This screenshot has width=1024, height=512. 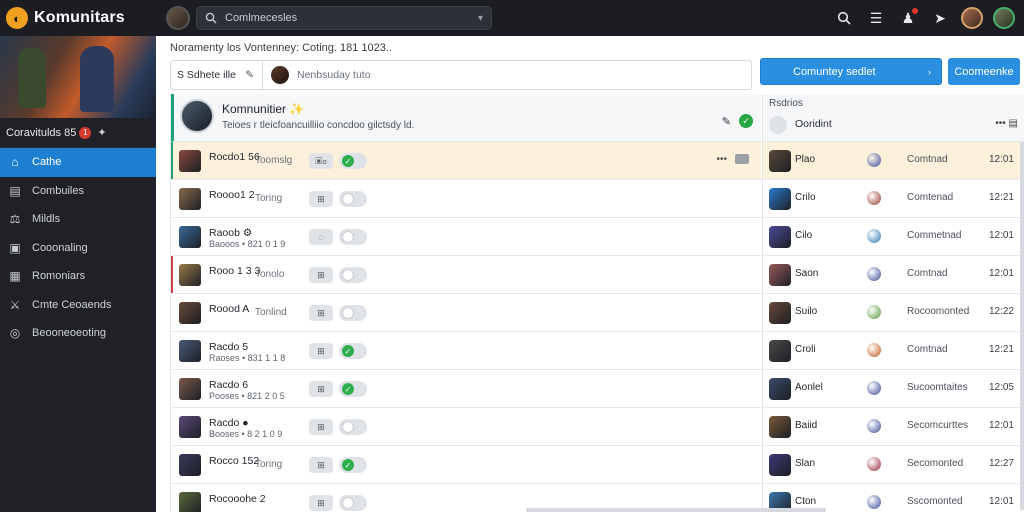 What do you see at coordinates (893, 313) in the screenshot?
I see `activity-row: Suilo Rocoomonted 12:22` at bounding box center [893, 313].